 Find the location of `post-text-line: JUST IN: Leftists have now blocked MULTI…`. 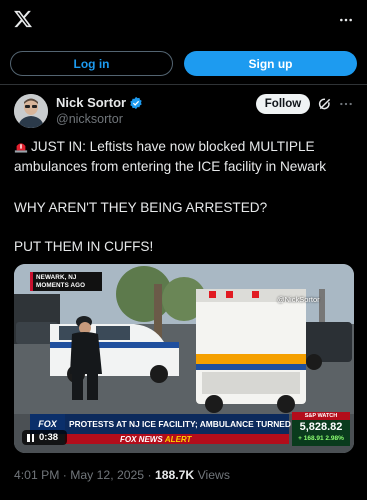

post-text-line: JUST IN: Leftists have now blocked MULTI… is located at coordinates (185, 147).